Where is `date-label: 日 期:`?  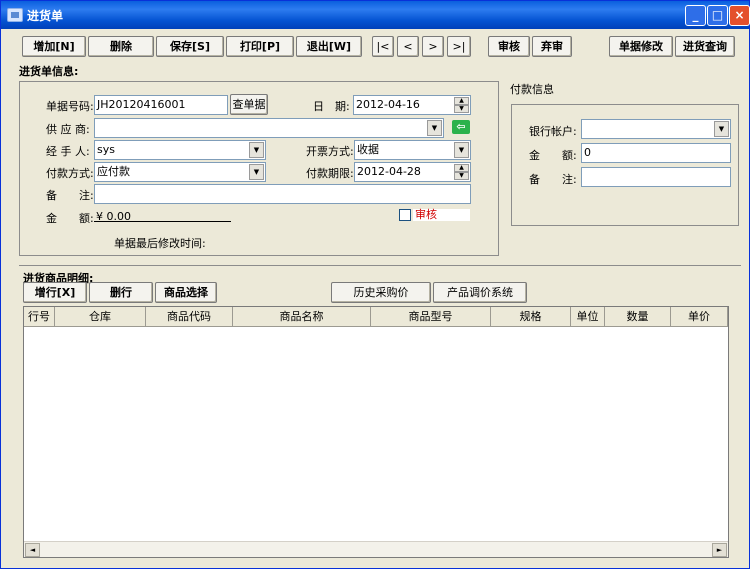 date-label: 日 期: is located at coordinates (331, 106).